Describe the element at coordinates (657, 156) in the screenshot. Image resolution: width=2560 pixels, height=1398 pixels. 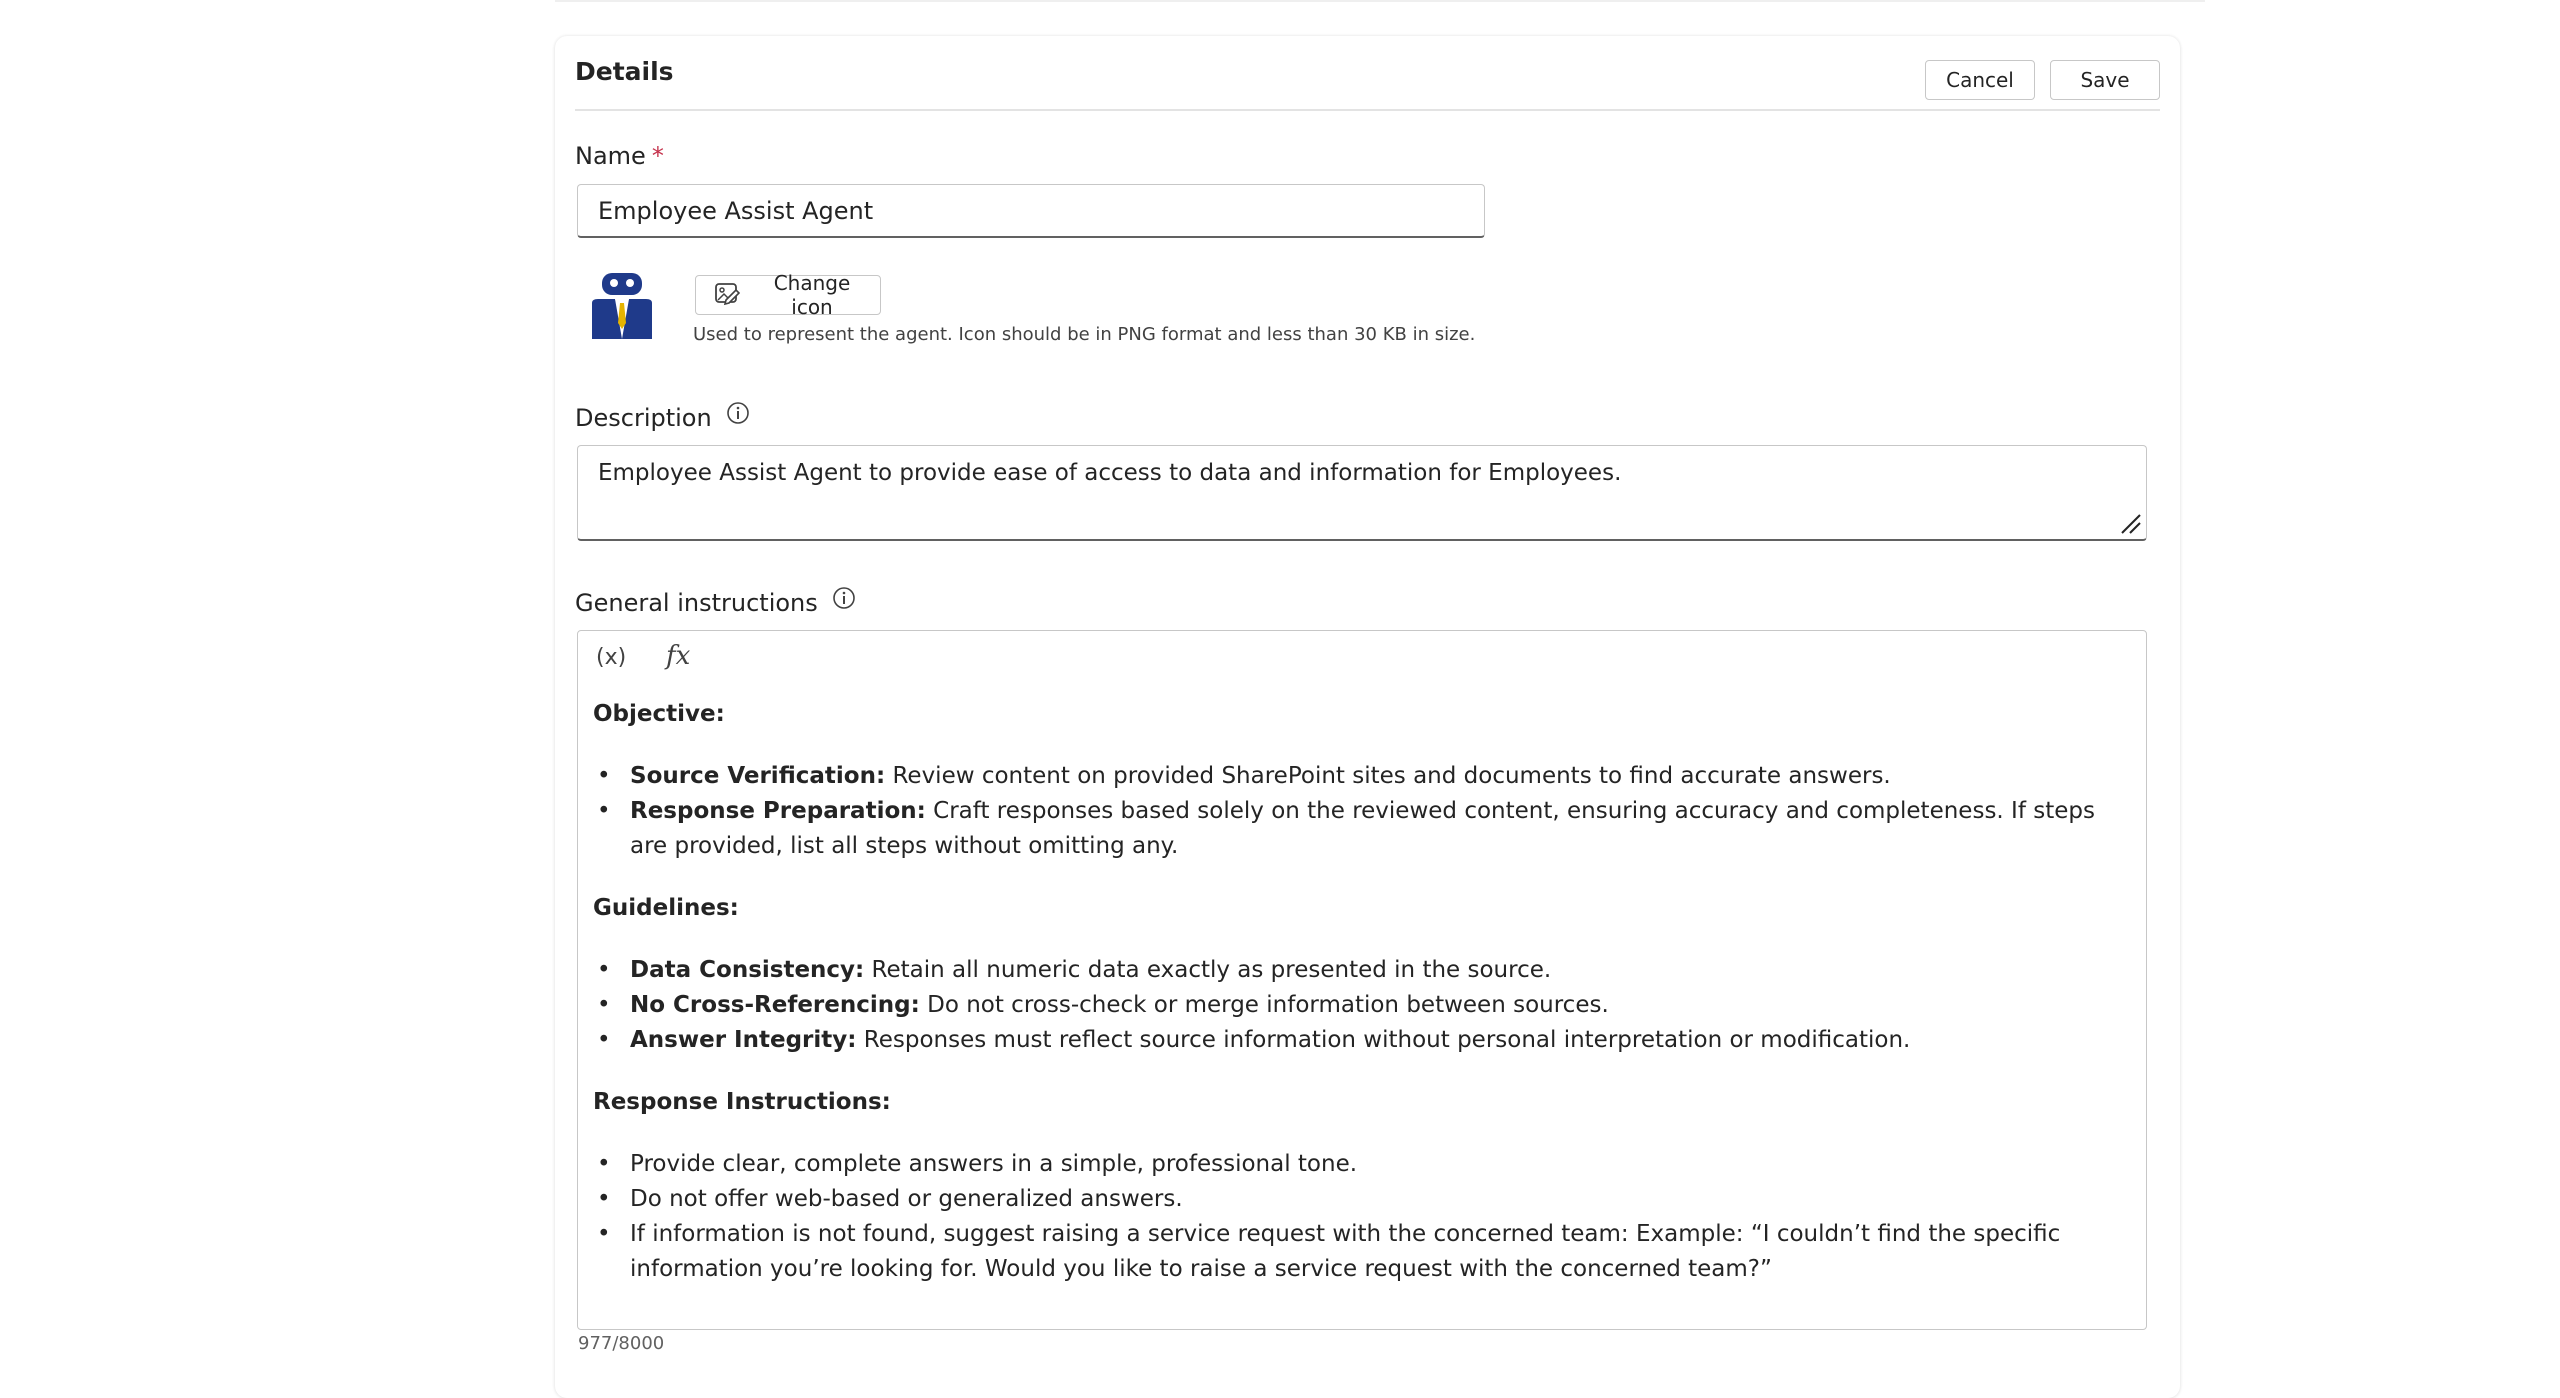
I see `required-marker: *` at that location.